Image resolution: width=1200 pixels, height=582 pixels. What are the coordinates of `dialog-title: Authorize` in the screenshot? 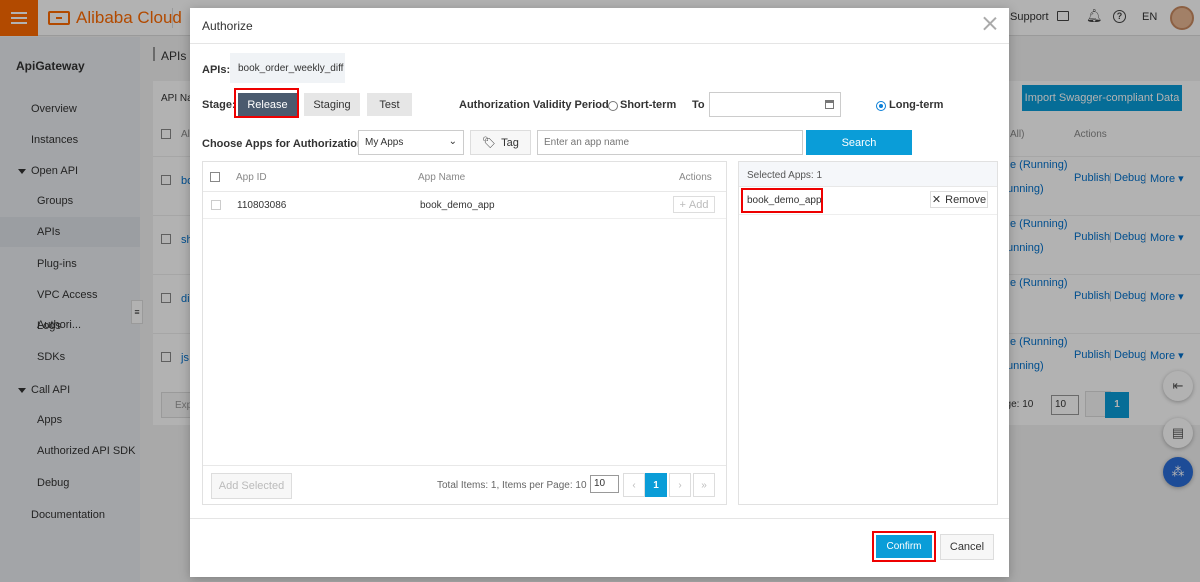 It's located at (227, 26).